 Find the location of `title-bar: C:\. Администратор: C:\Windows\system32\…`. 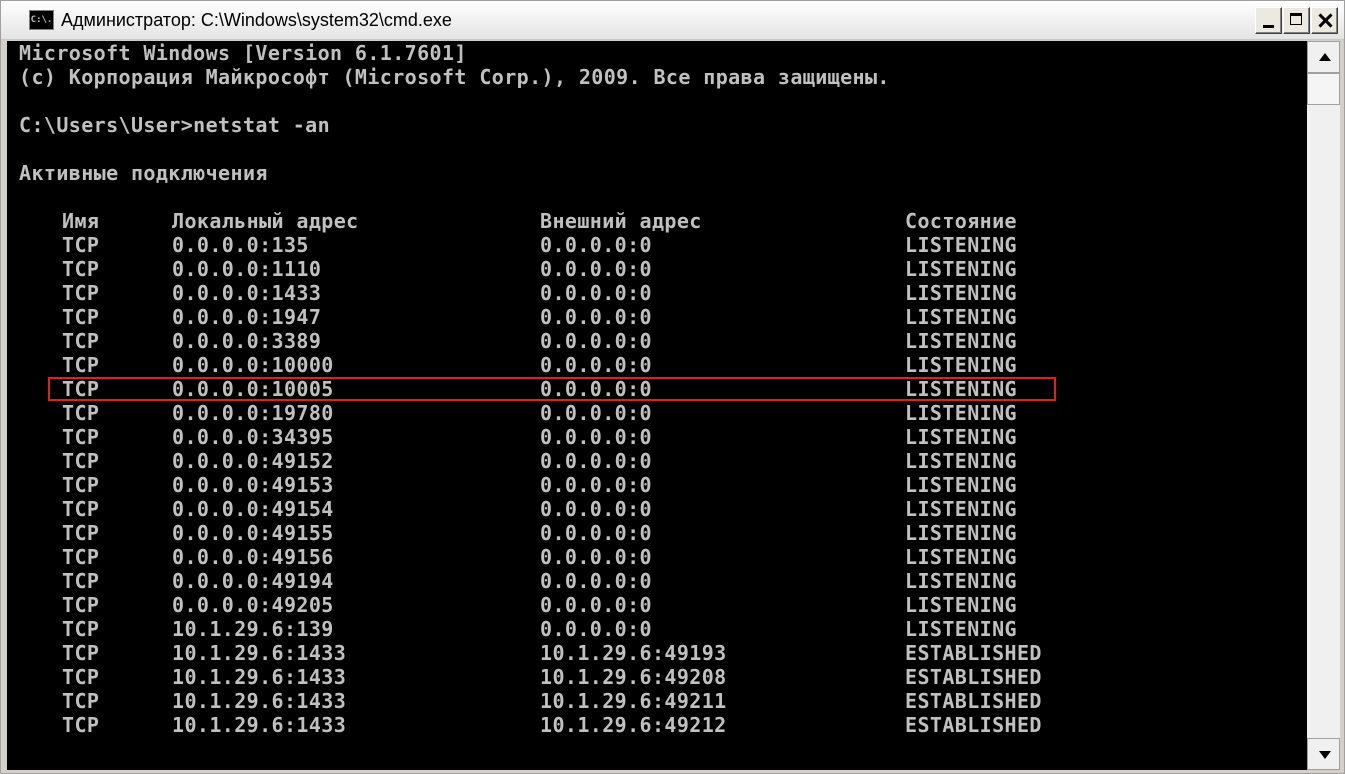

title-bar: C:\. Администратор: C:\Windows\system32\… is located at coordinates (672, 20).